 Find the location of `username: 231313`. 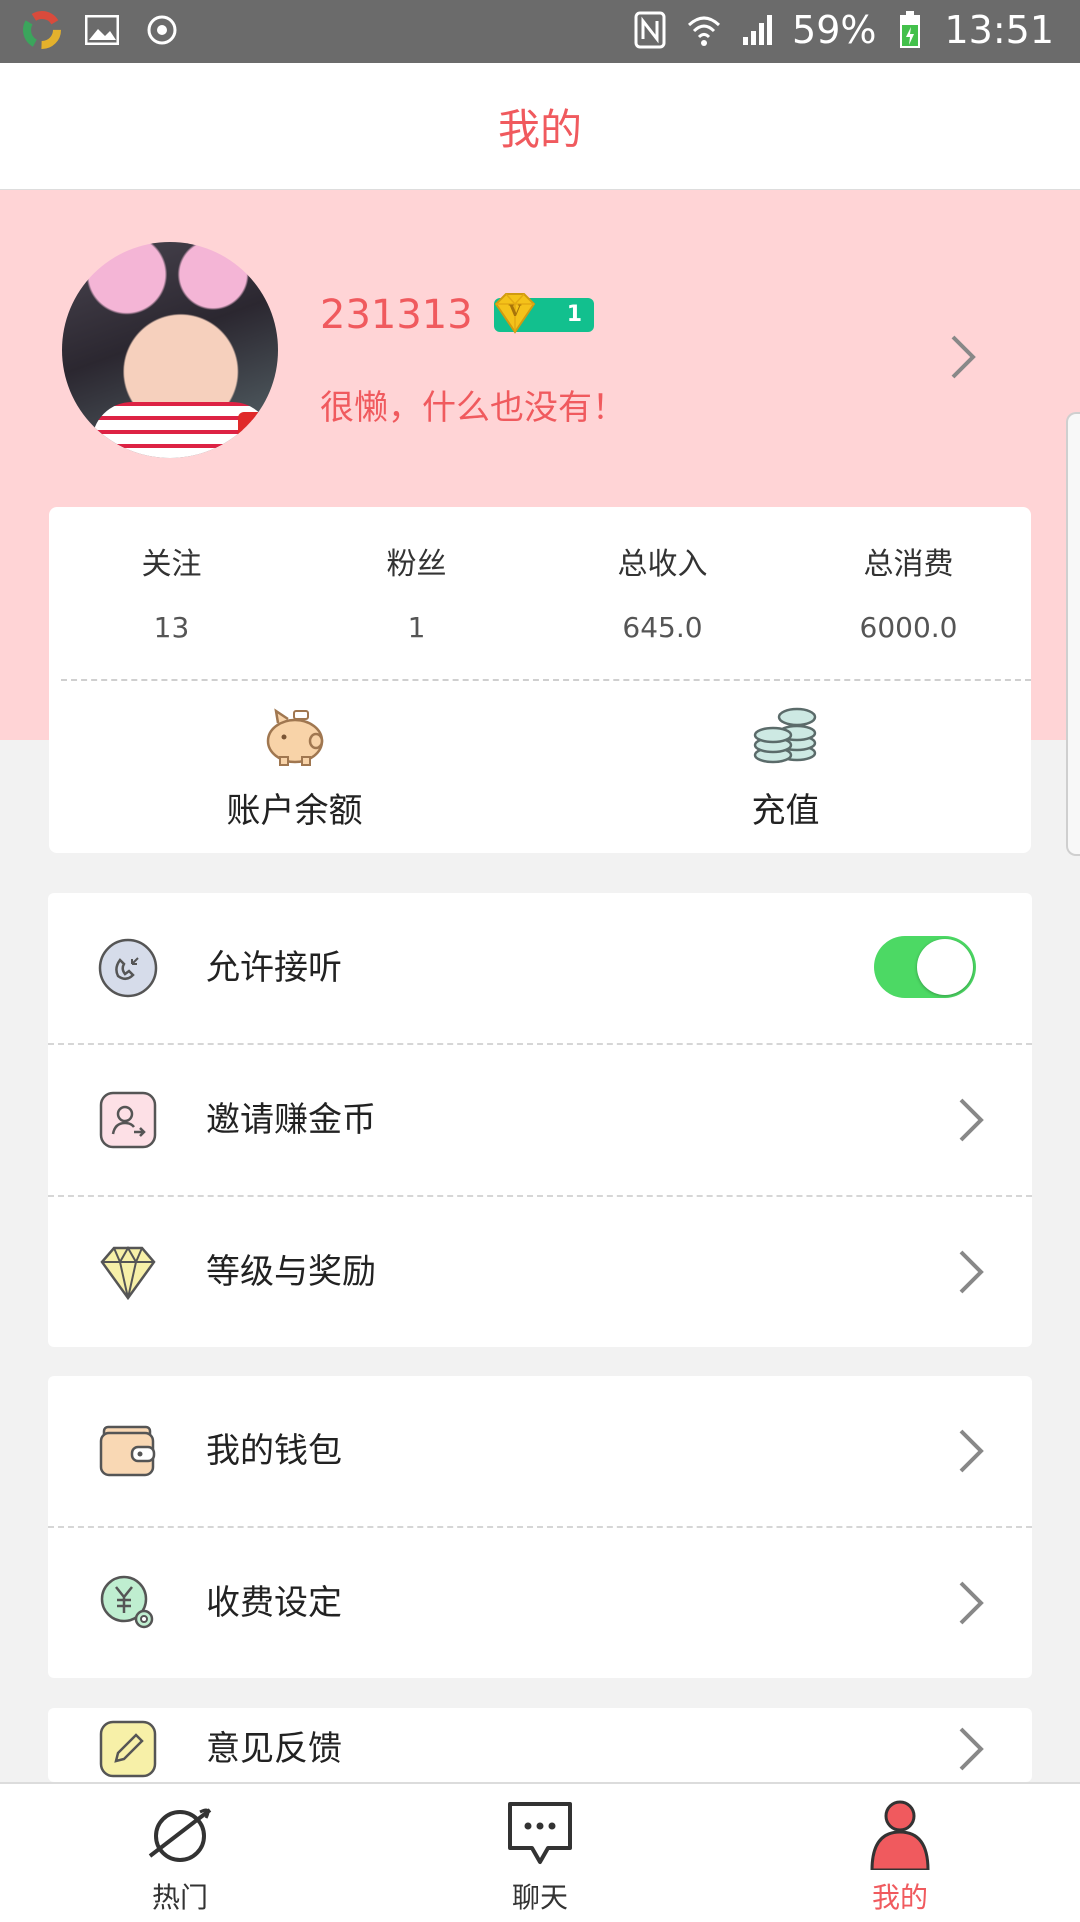

username: 231313 is located at coordinates (396, 315).